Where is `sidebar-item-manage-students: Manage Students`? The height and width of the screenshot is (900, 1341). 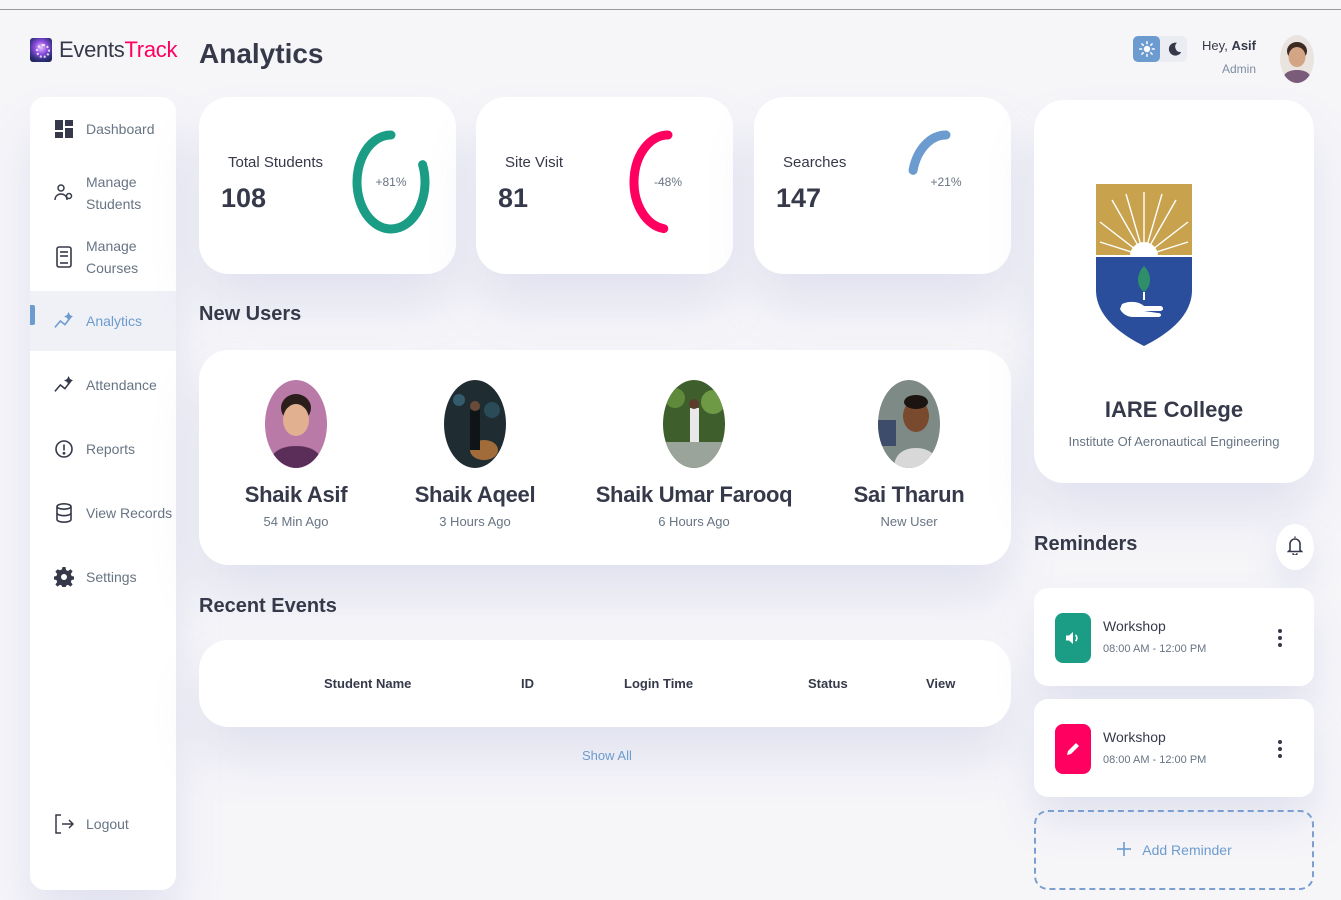 sidebar-item-manage-students: Manage Students is located at coordinates (103, 193).